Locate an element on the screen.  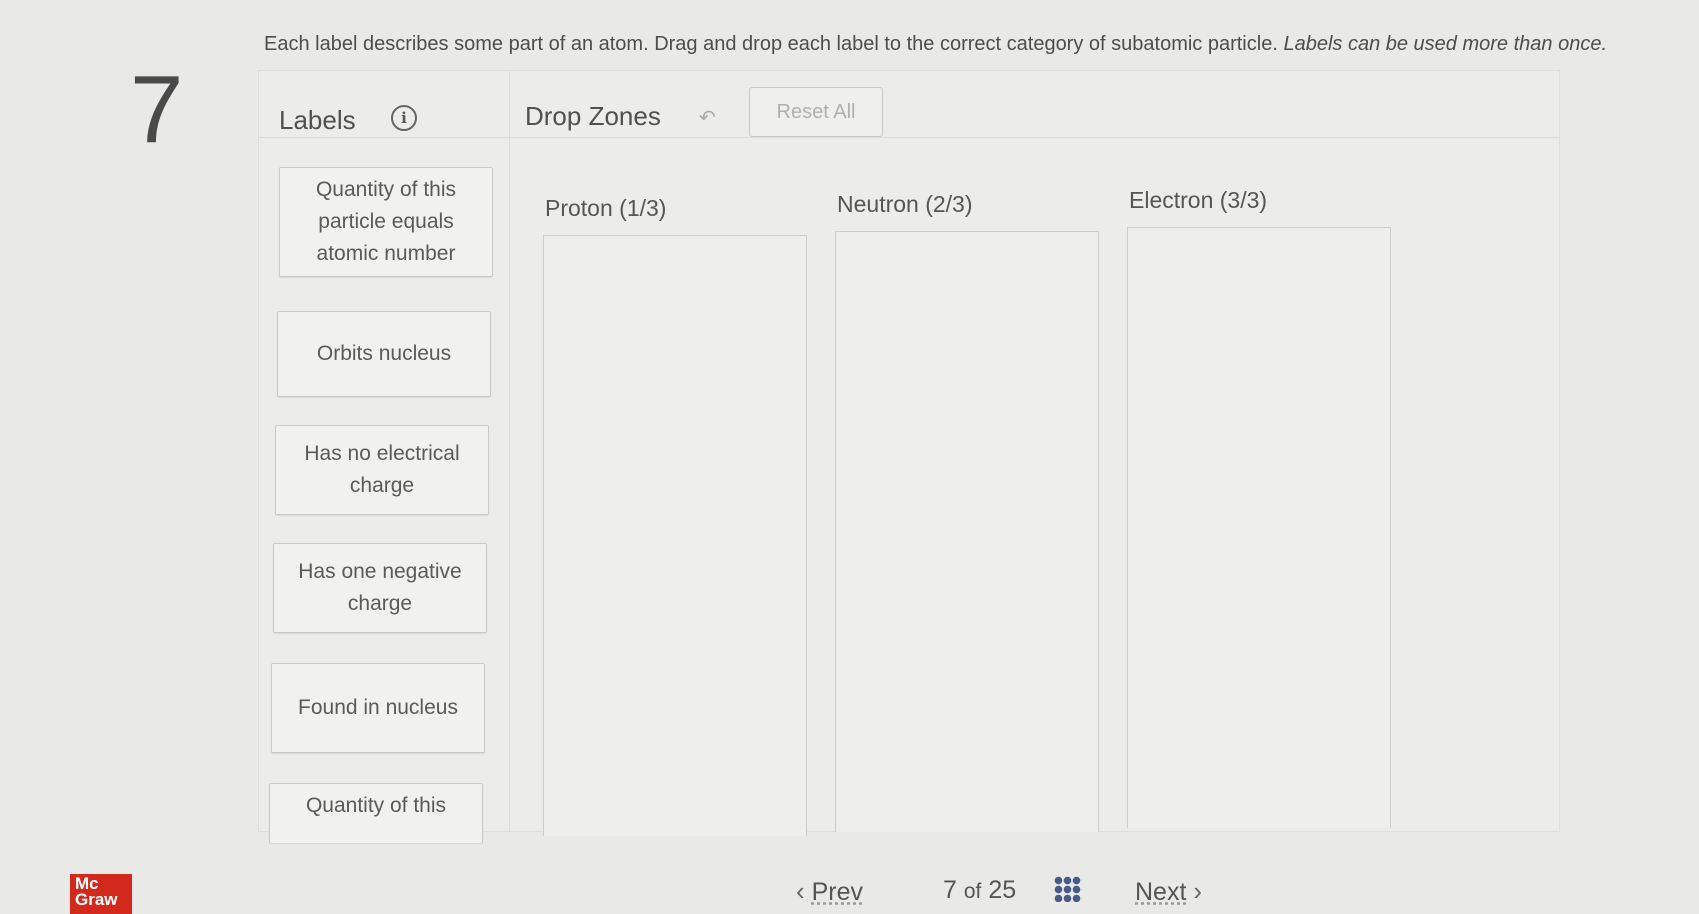
zone-title-electron: Electron (3/3) is located at coordinates (1198, 200).